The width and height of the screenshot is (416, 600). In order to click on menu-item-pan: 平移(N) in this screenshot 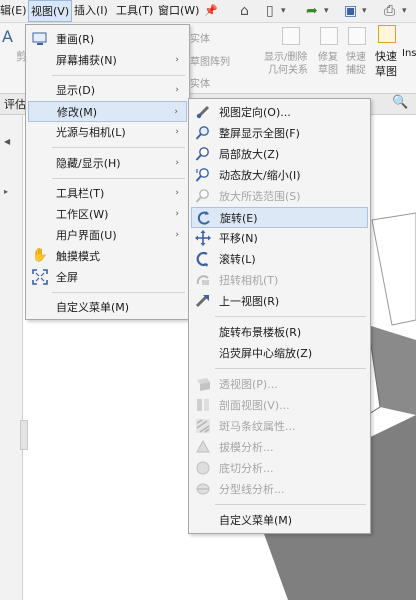, I will do `click(279, 238)`.